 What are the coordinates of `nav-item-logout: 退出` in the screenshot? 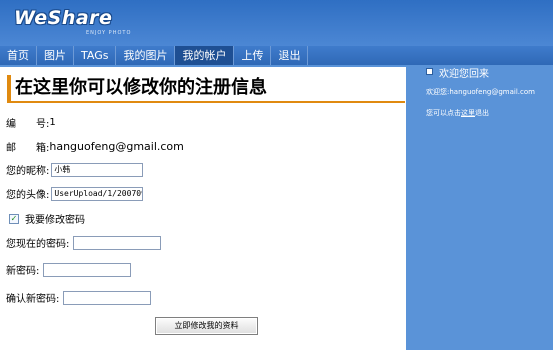 It's located at (290, 55).